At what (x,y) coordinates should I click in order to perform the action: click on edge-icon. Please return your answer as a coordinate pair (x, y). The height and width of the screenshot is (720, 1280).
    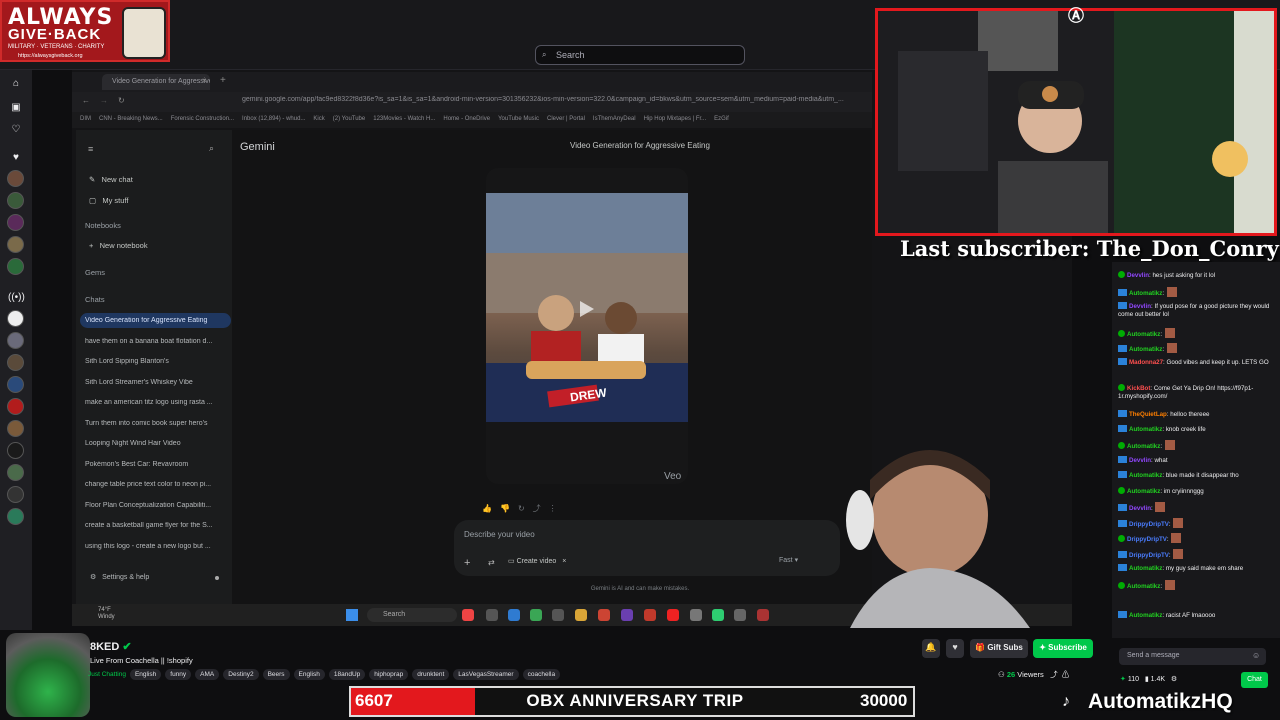
    Looking at the image, I should click on (514, 615).